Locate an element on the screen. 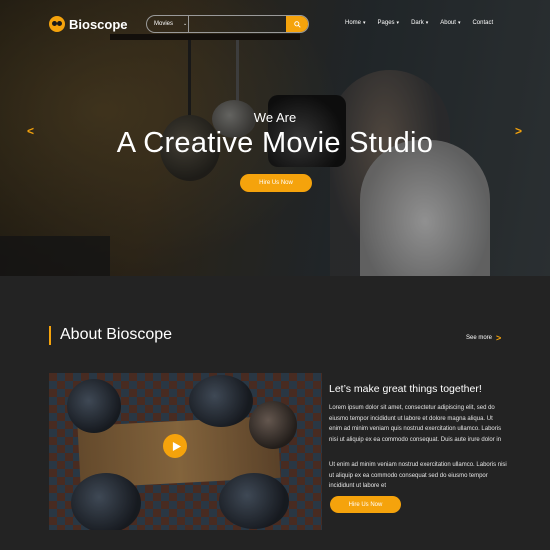 The image size is (550, 550). search-icon is located at coordinates (297, 24).